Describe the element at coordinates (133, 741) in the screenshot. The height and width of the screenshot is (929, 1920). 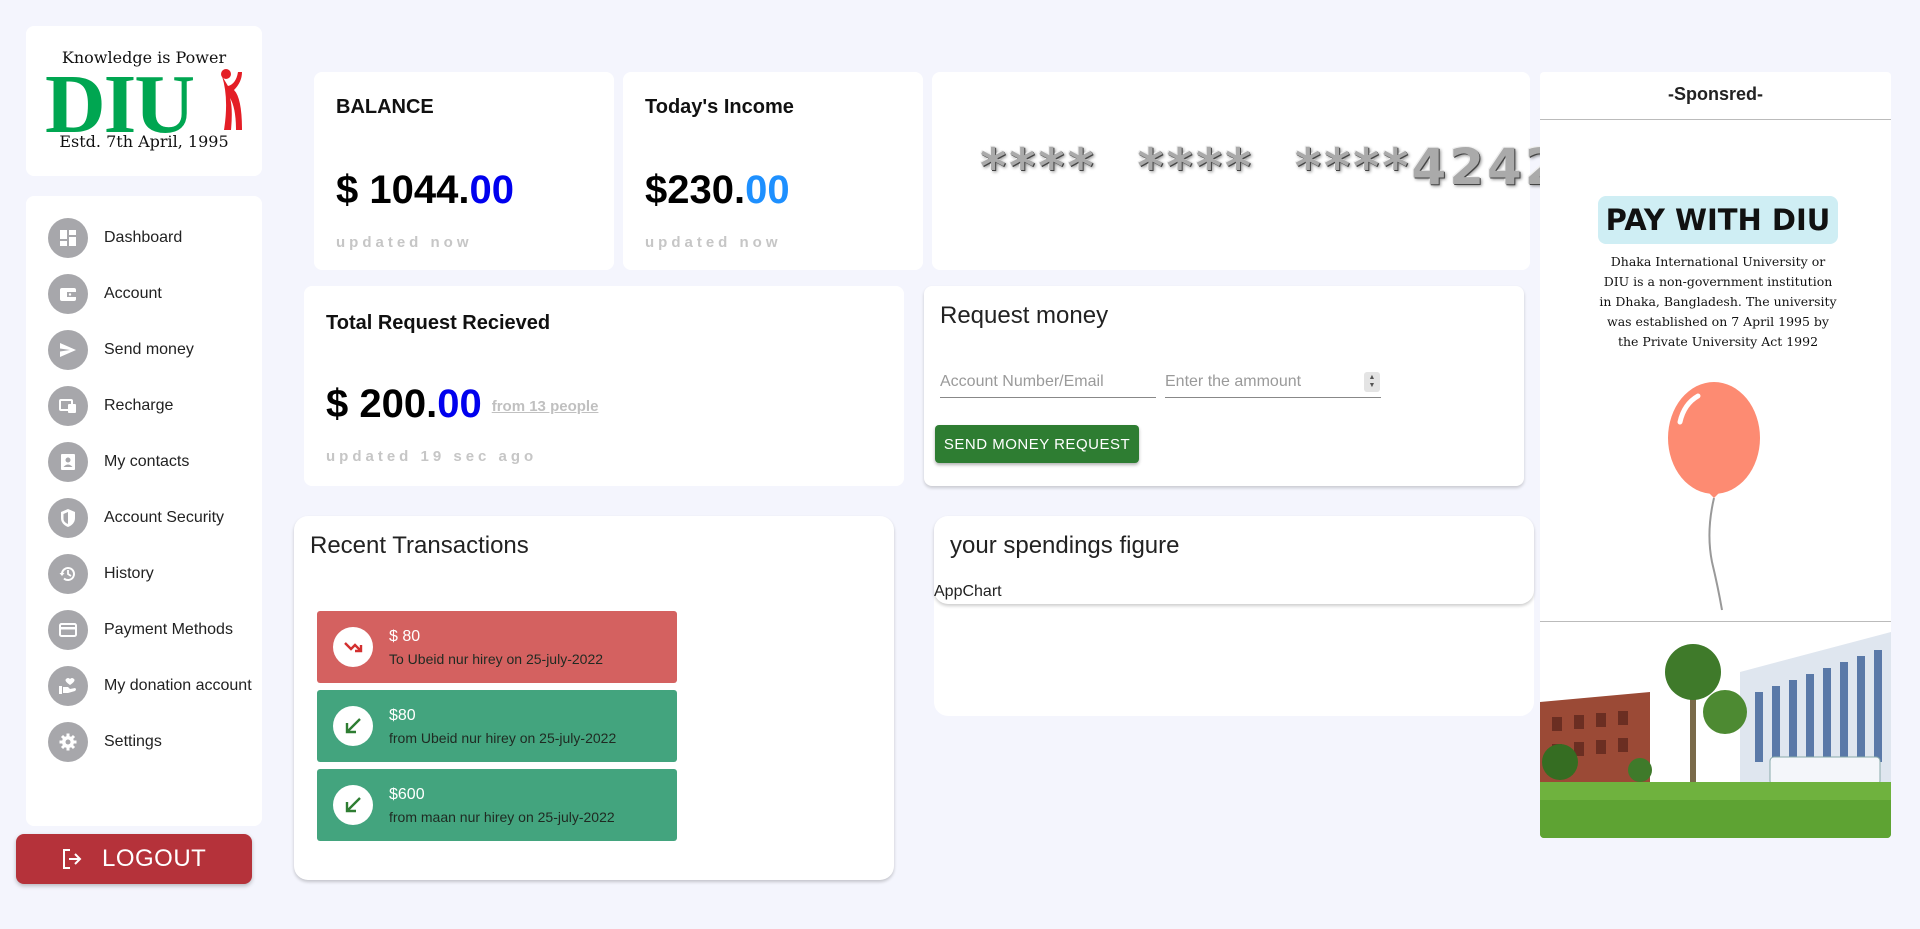
I see `sidebar-item-label: Settings` at that location.